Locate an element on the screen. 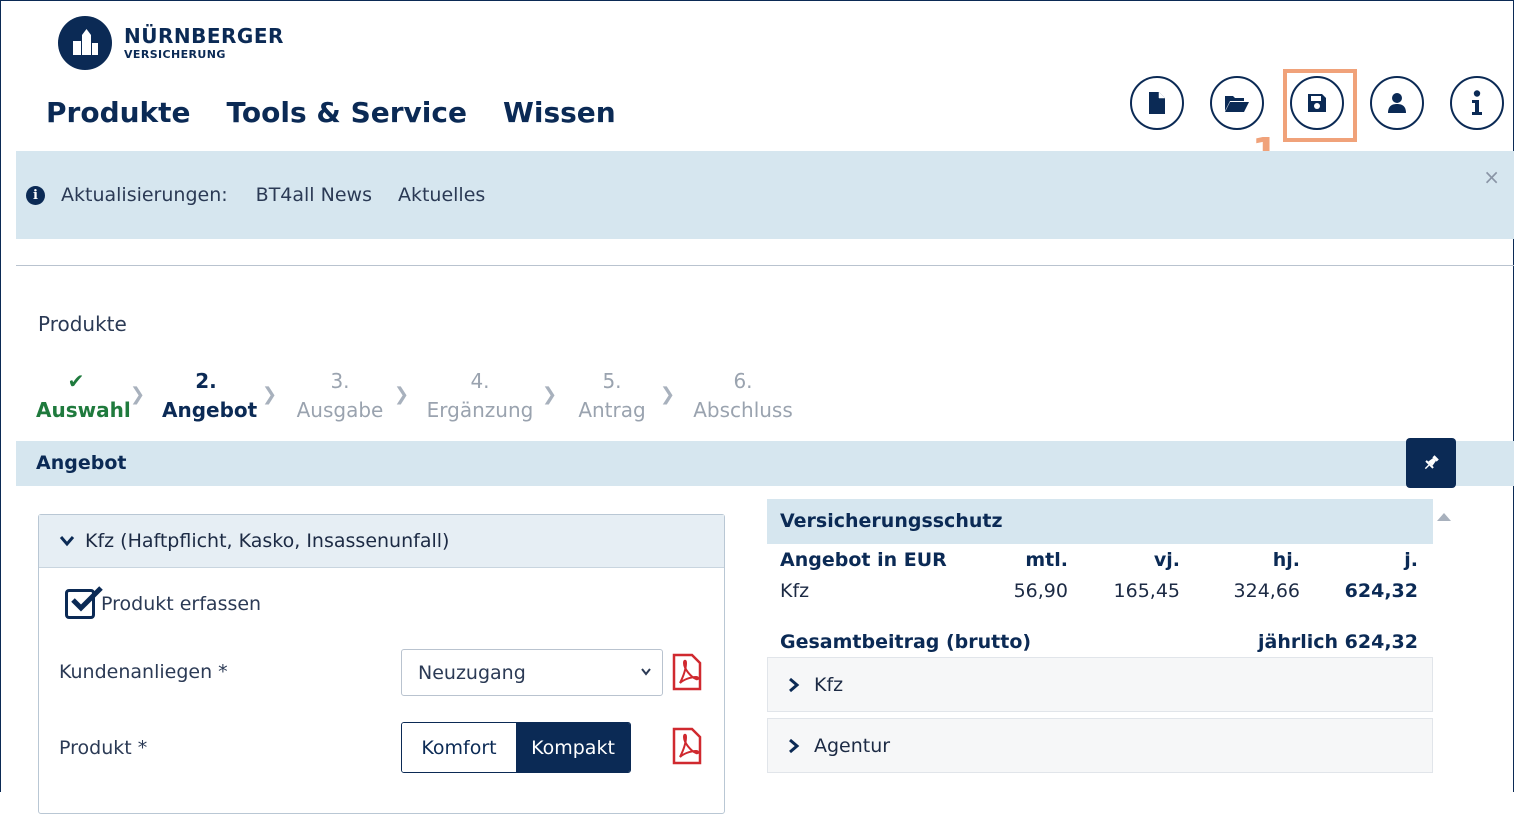 The height and width of the screenshot is (814, 1514). user-button is located at coordinates (1397, 103).